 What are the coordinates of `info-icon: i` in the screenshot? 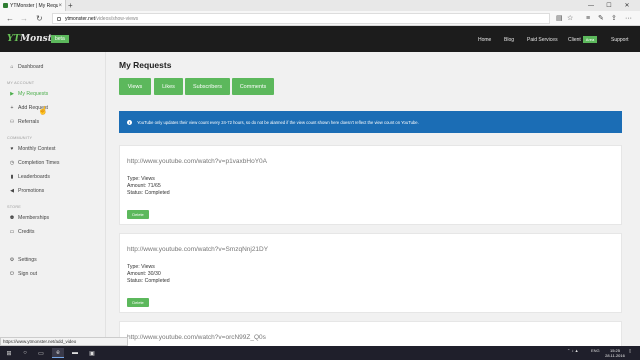 It's located at (129, 122).